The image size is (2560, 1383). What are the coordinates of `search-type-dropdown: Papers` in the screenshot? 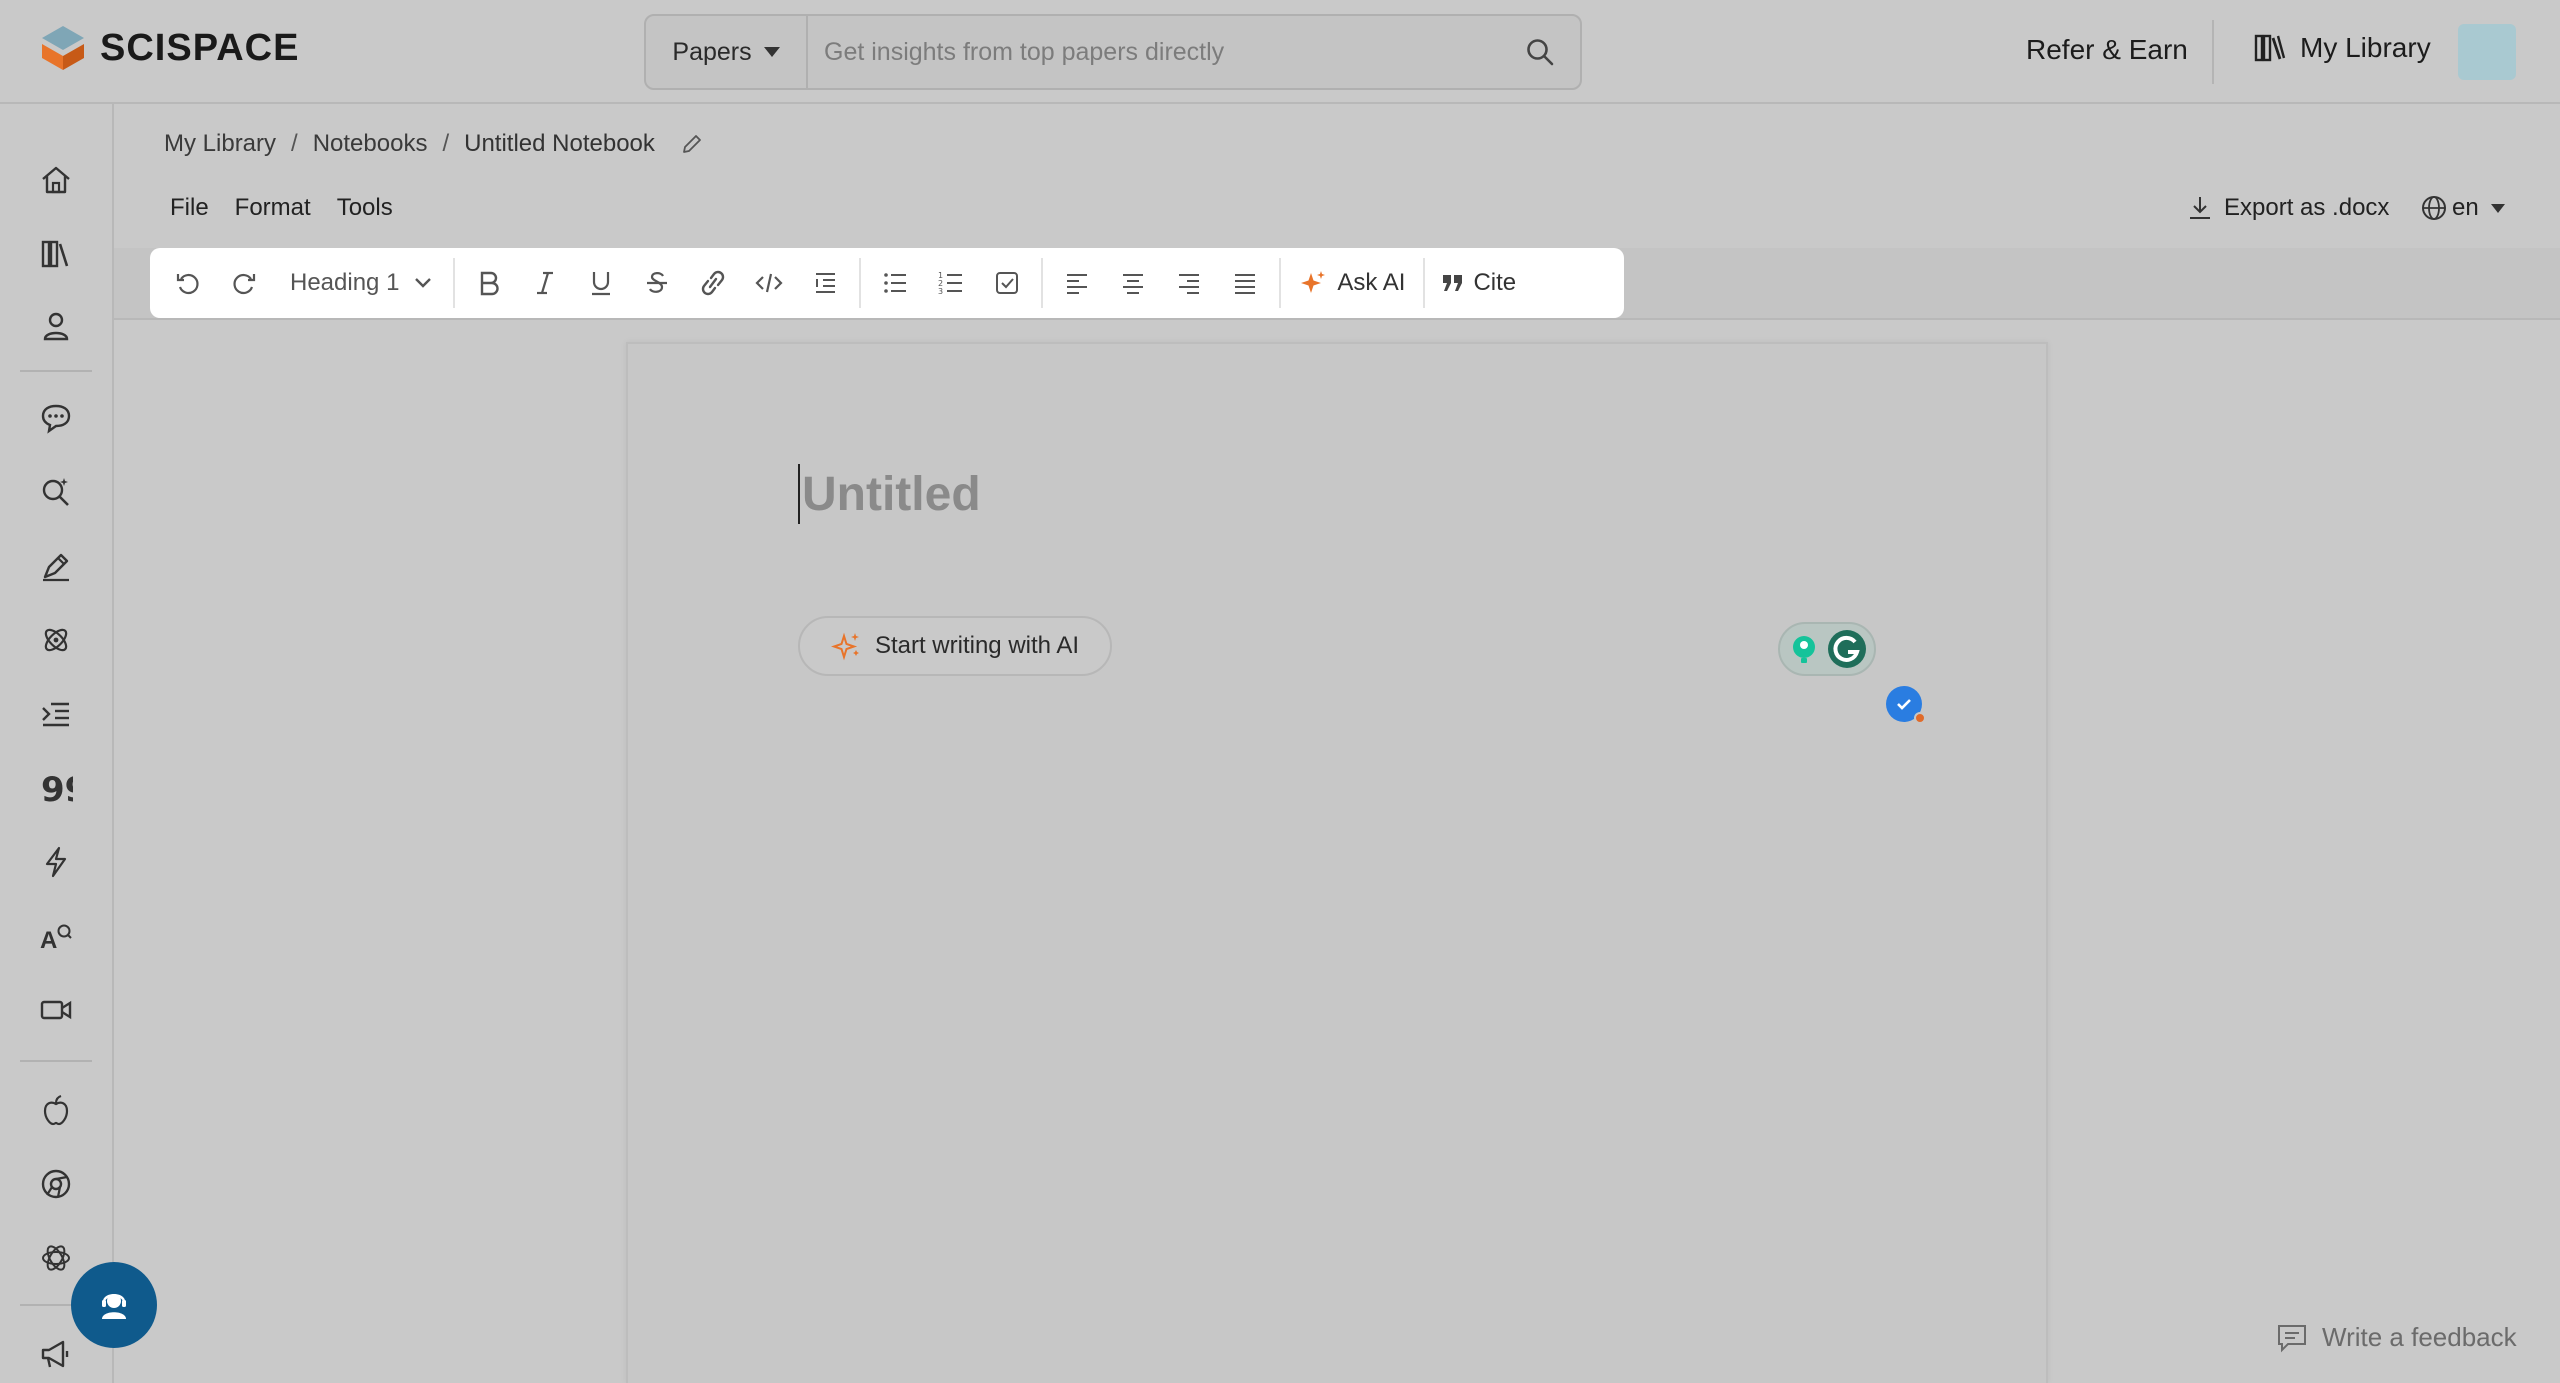 It's located at (727, 52).